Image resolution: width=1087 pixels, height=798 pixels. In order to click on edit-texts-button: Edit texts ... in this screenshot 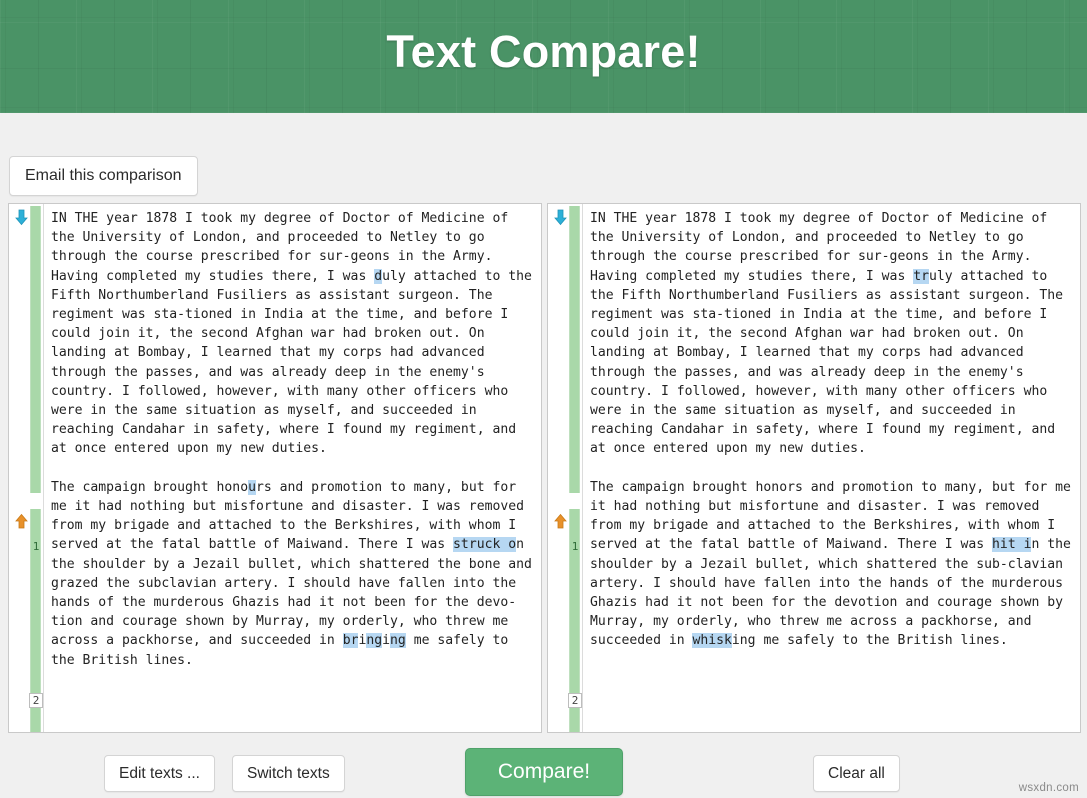, I will do `click(159, 774)`.